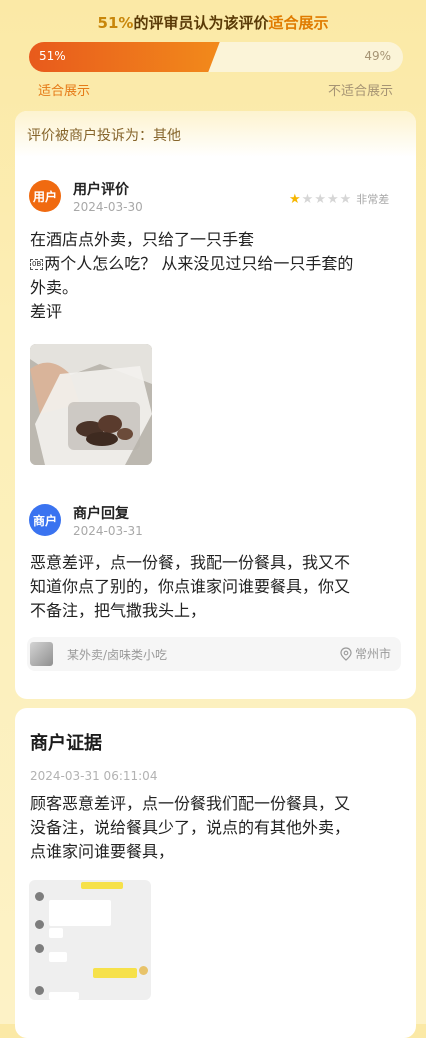 This screenshot has width=426, height=1038. Describe the element at coordinates (214, 654) in the screenshot. I see `shop-info-bar: 某外卖/卤味类小吃 常州市` at that location.